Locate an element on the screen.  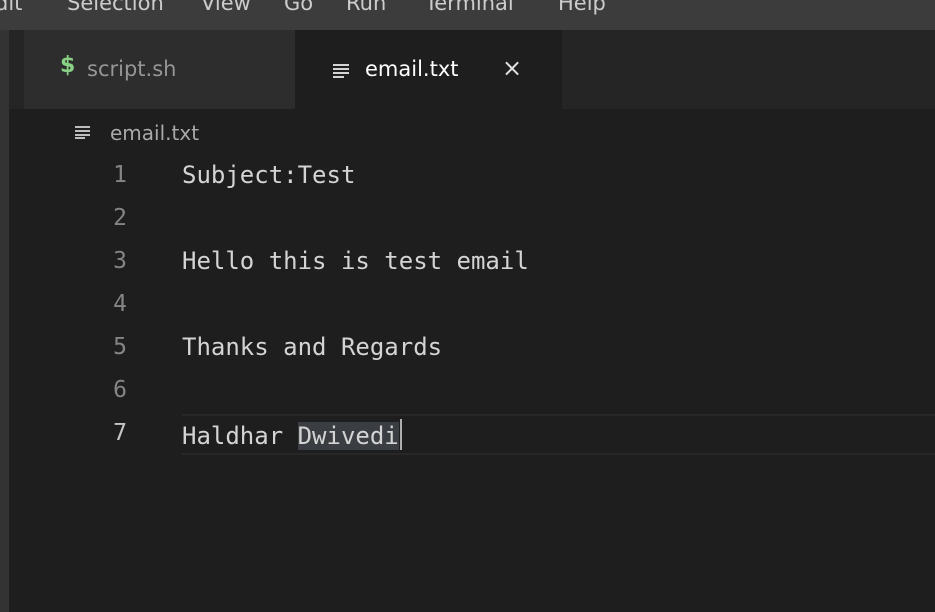
line-number: 1 is located at coordinates (120, 175).